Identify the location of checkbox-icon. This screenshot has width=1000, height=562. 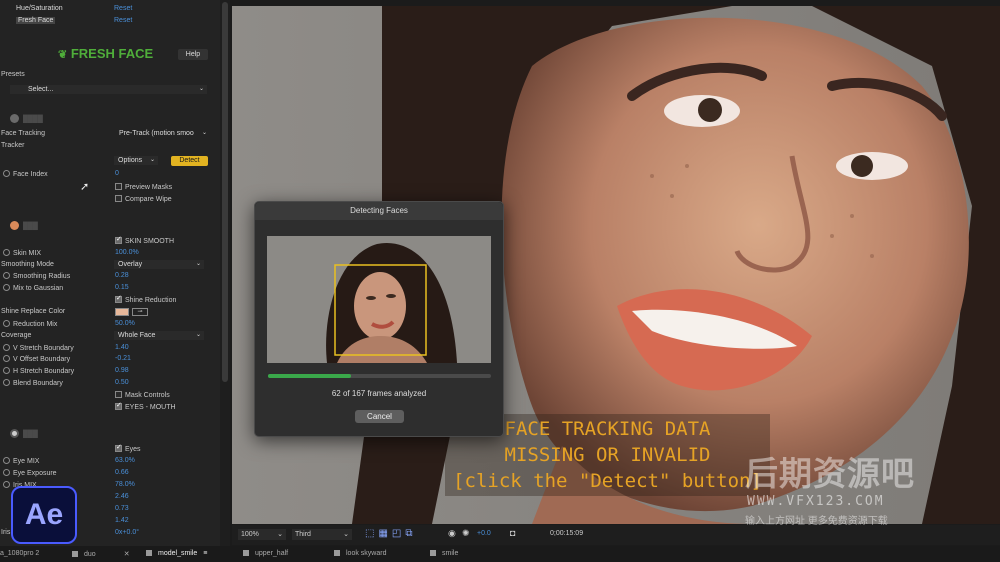
(118, 394).